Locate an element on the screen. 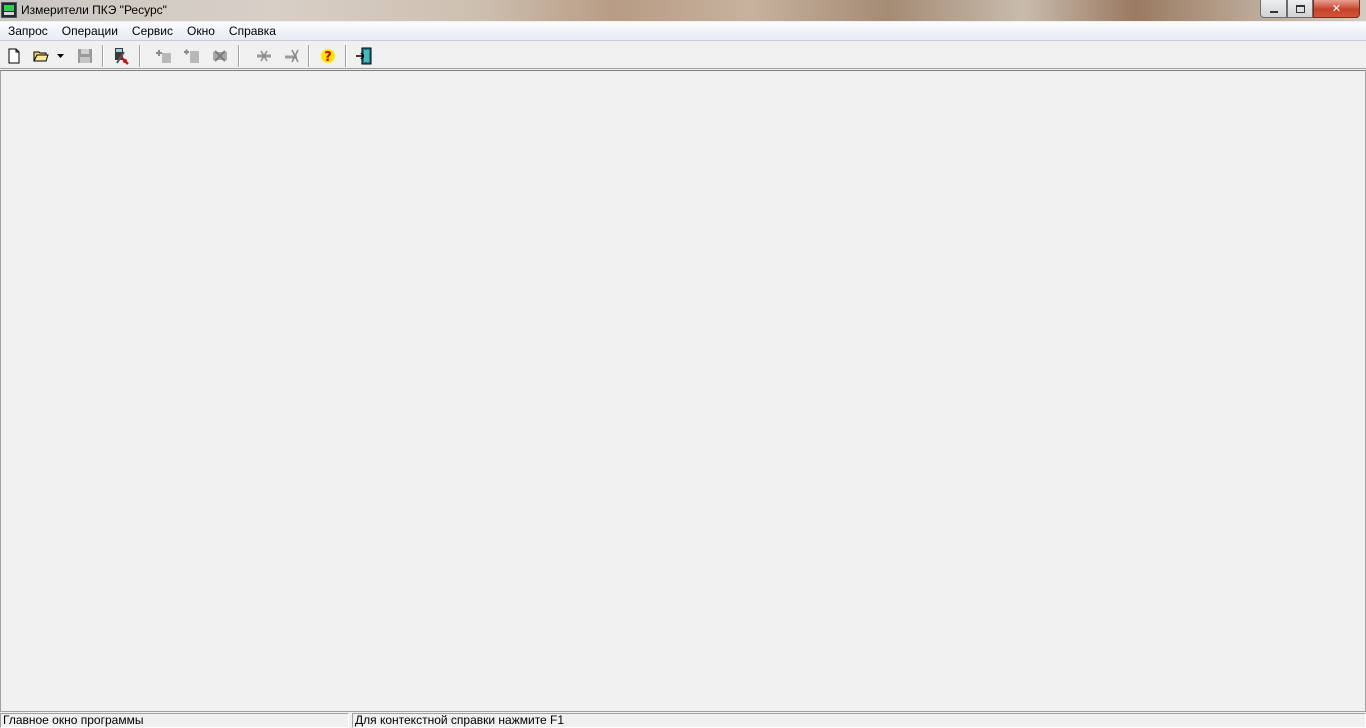 The image size is (1366, 728). status-pane-hint: Для контекстной справки нажмите F1 is located at coordinates (859, 720).